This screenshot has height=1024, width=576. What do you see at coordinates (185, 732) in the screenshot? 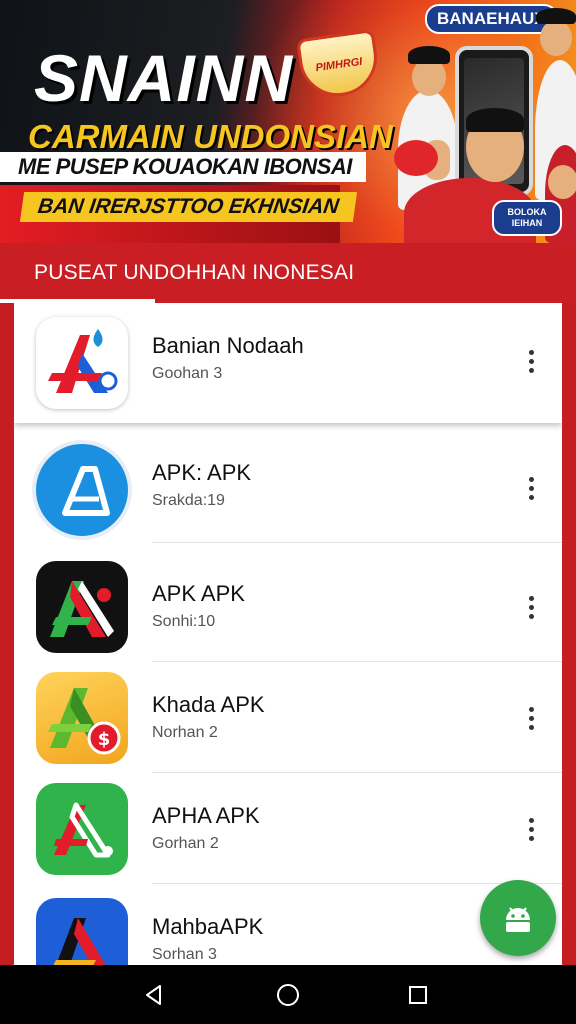
I see `app-subtitle: Norhan 2` at bounding box center [185, 732].